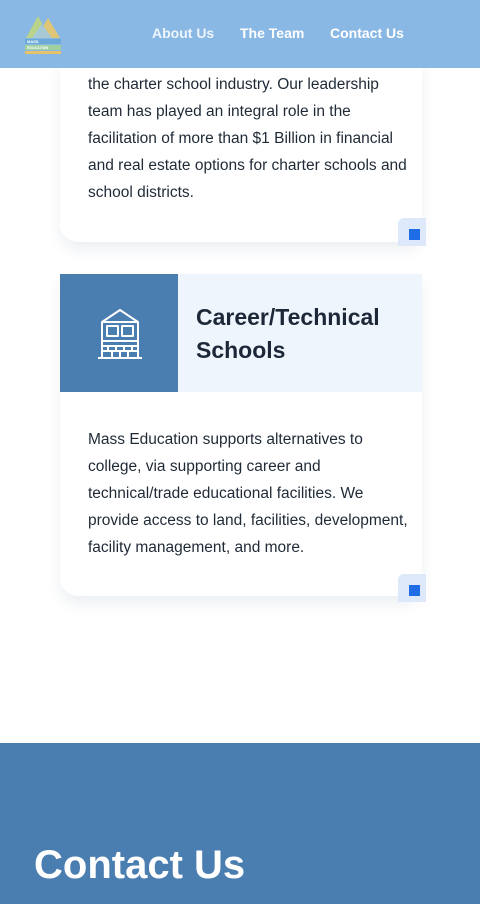 The image size is (480, 904). I want to click on nav-the-team: The Team, so click(272, 33).